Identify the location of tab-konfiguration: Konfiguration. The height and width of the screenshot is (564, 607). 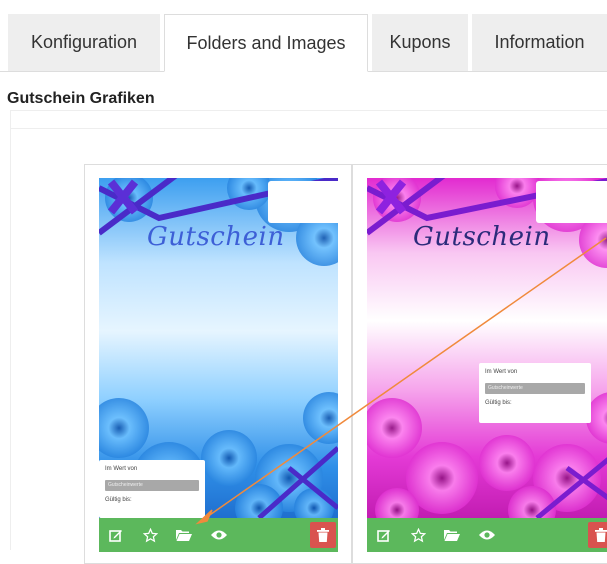
(84, 42).